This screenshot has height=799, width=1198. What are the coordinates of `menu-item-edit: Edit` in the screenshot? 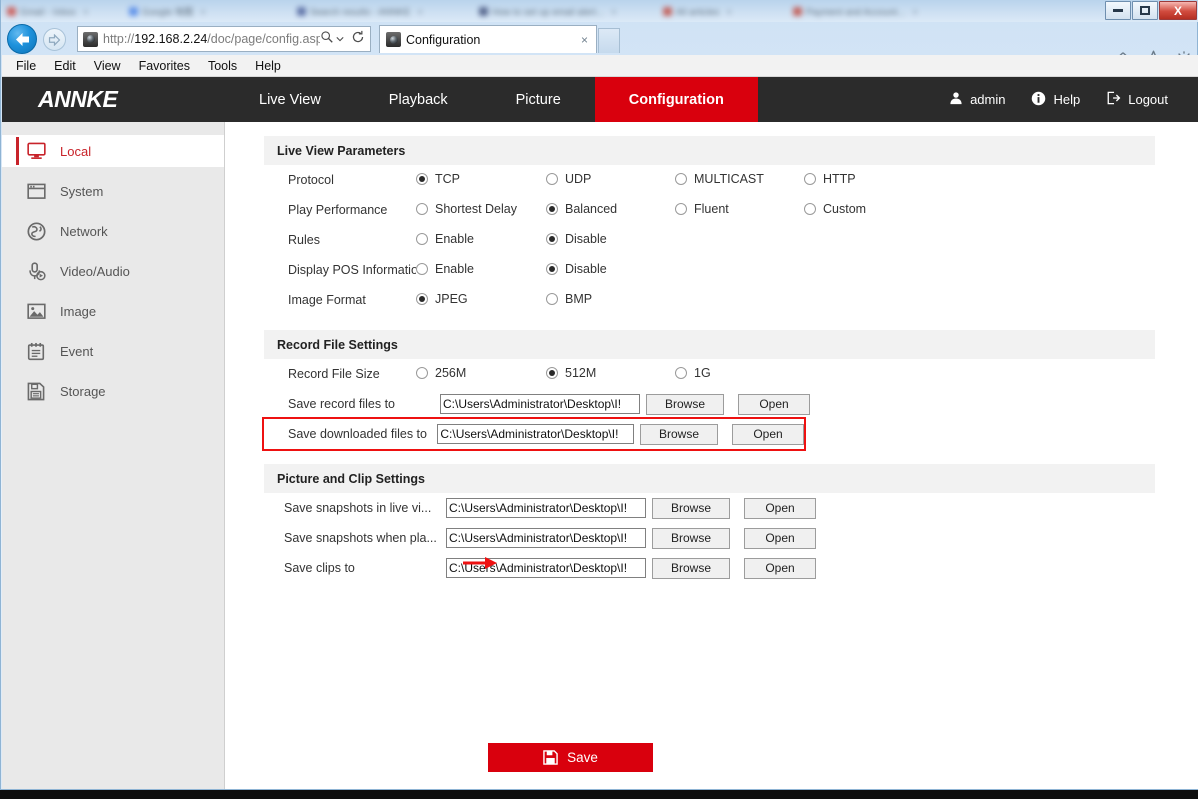 It's located at (65, 66).